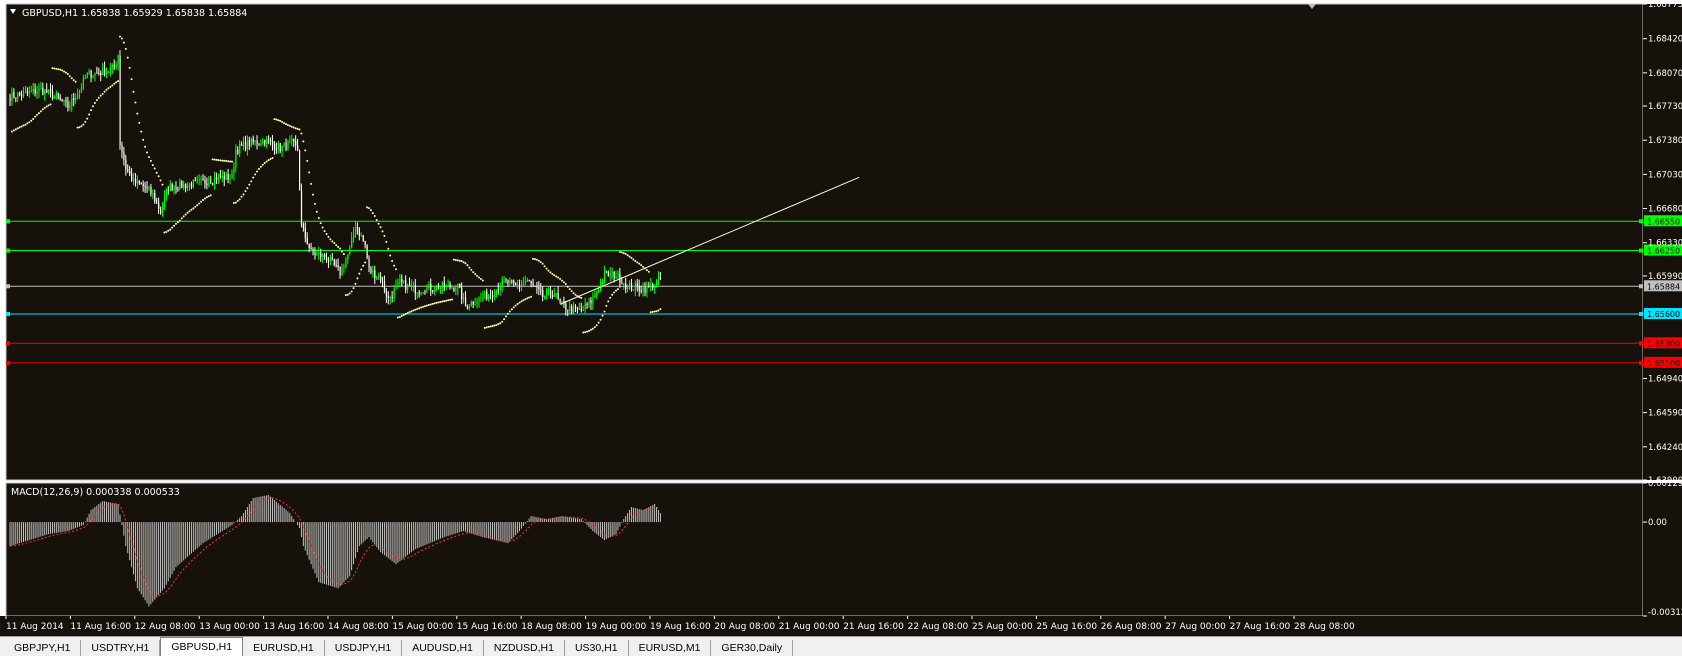 The height and width of the screenshot is (656, 1682). Describe the element at coordinates (364, 648) in the screenshot. I see `tab-usdjpy-h1: USDJPY,H1` at that location.